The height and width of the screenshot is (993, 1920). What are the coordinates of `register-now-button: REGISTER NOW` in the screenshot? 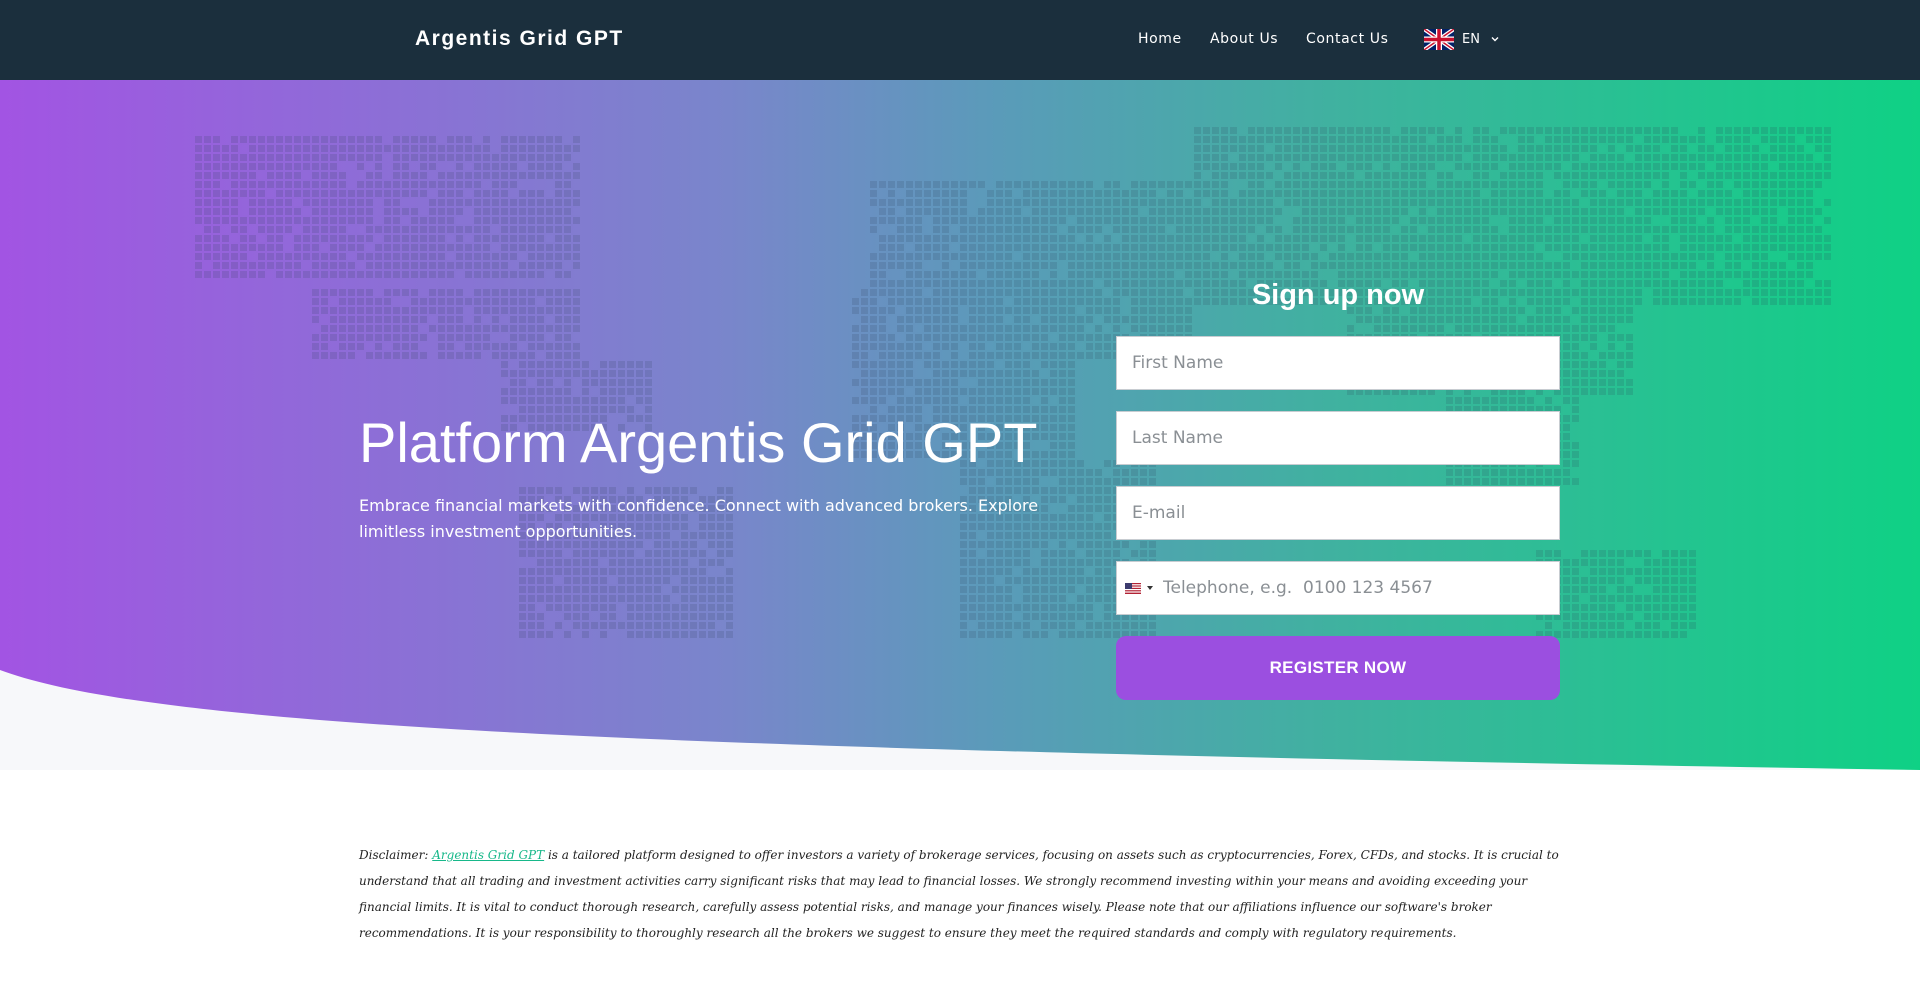 It's located at (1338, 668).